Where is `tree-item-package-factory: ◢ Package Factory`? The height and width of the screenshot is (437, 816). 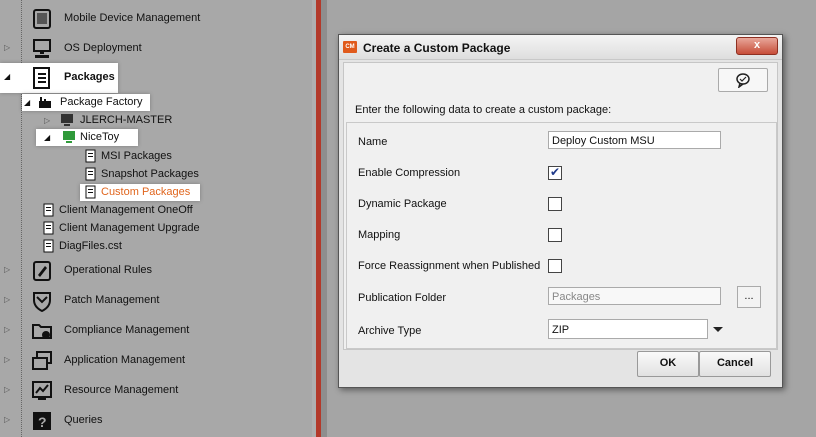
tree-item-package-factory: ◢ Package Factory is located at coordinates (86, 102).